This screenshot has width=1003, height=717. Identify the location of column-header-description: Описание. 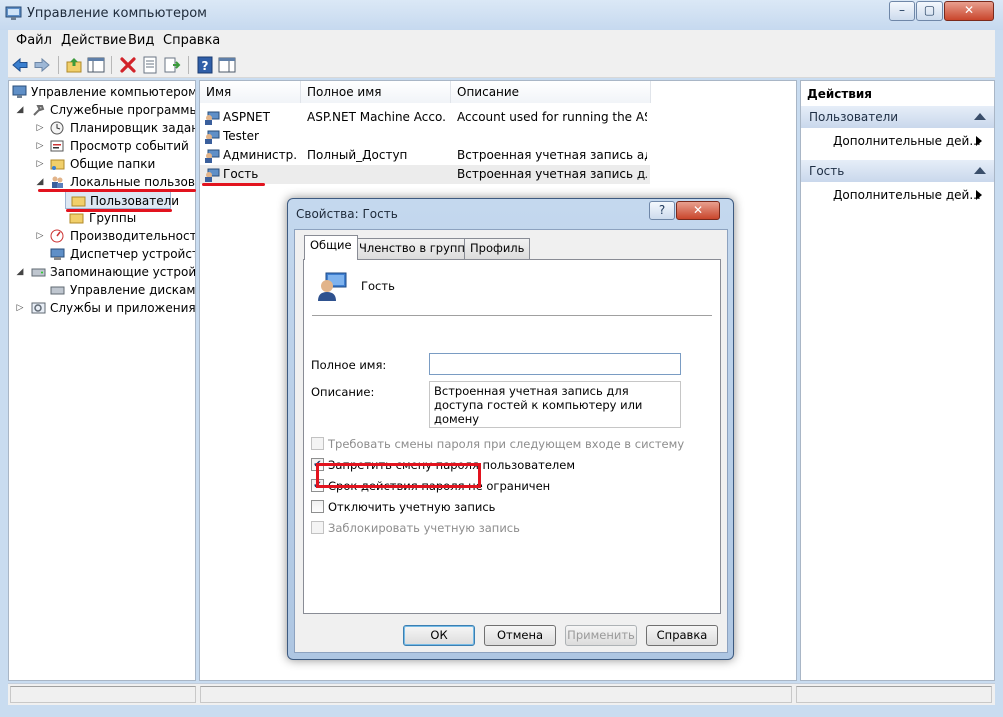
(551, 92).